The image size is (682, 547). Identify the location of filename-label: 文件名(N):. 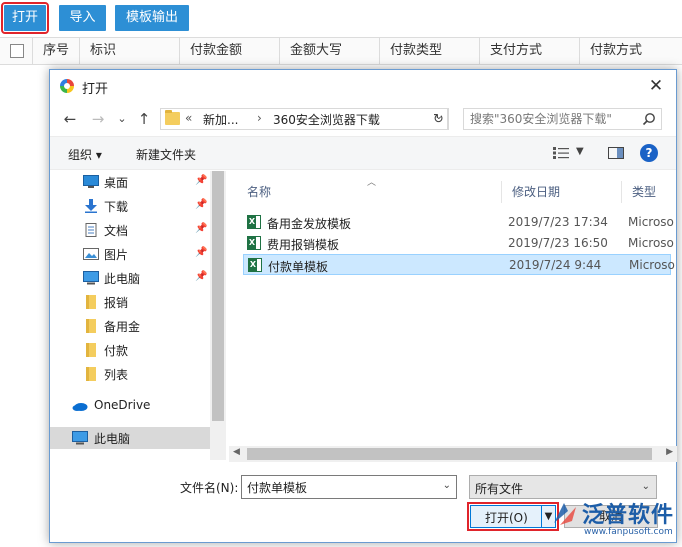
(209, 488).